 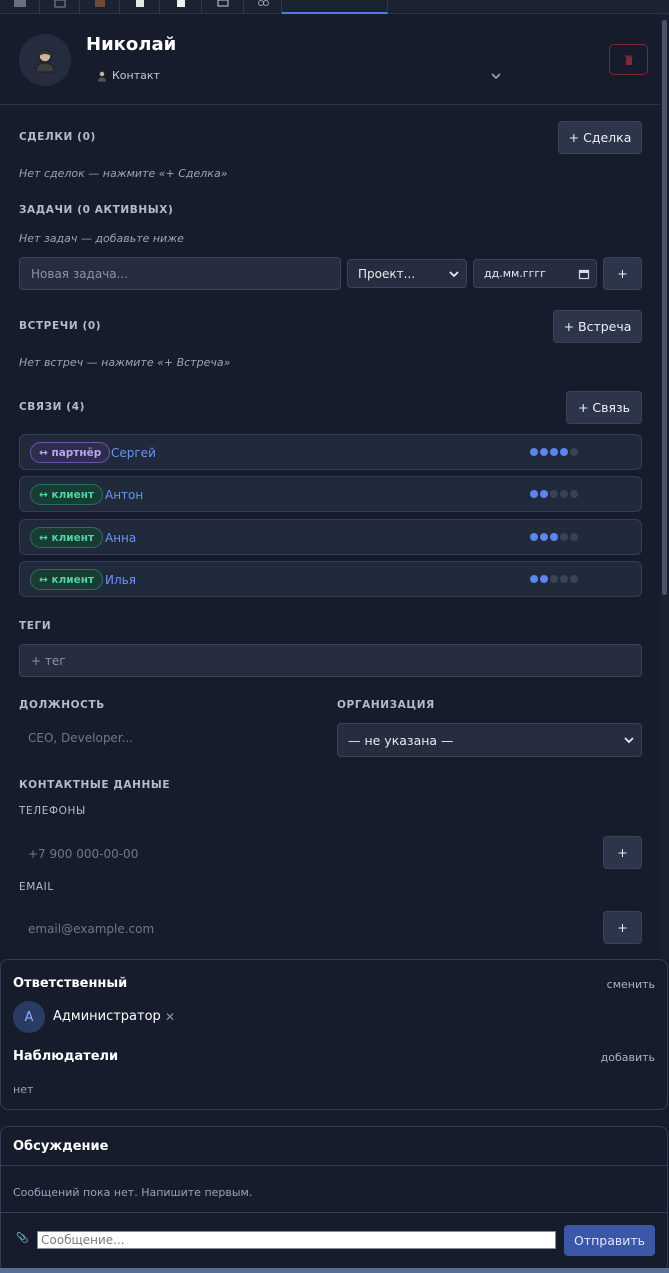 What do you see at coordinates (96, 210) in the screenshot?
I see `tasks-label: ЗАДАЧИ (0 АКТИВНЫХ)` at bounding box center [96, 210].